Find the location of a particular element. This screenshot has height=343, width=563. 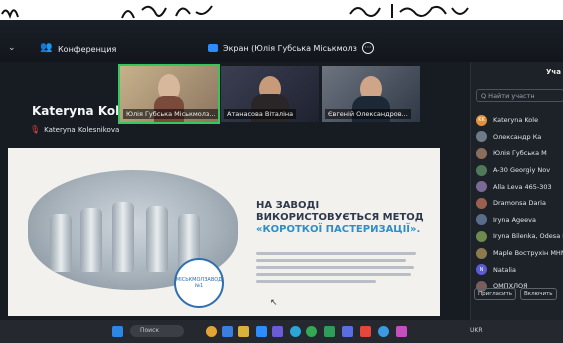

list-item: Iryna Bilenka, Odesa Na is located at coordinates (519, 236).